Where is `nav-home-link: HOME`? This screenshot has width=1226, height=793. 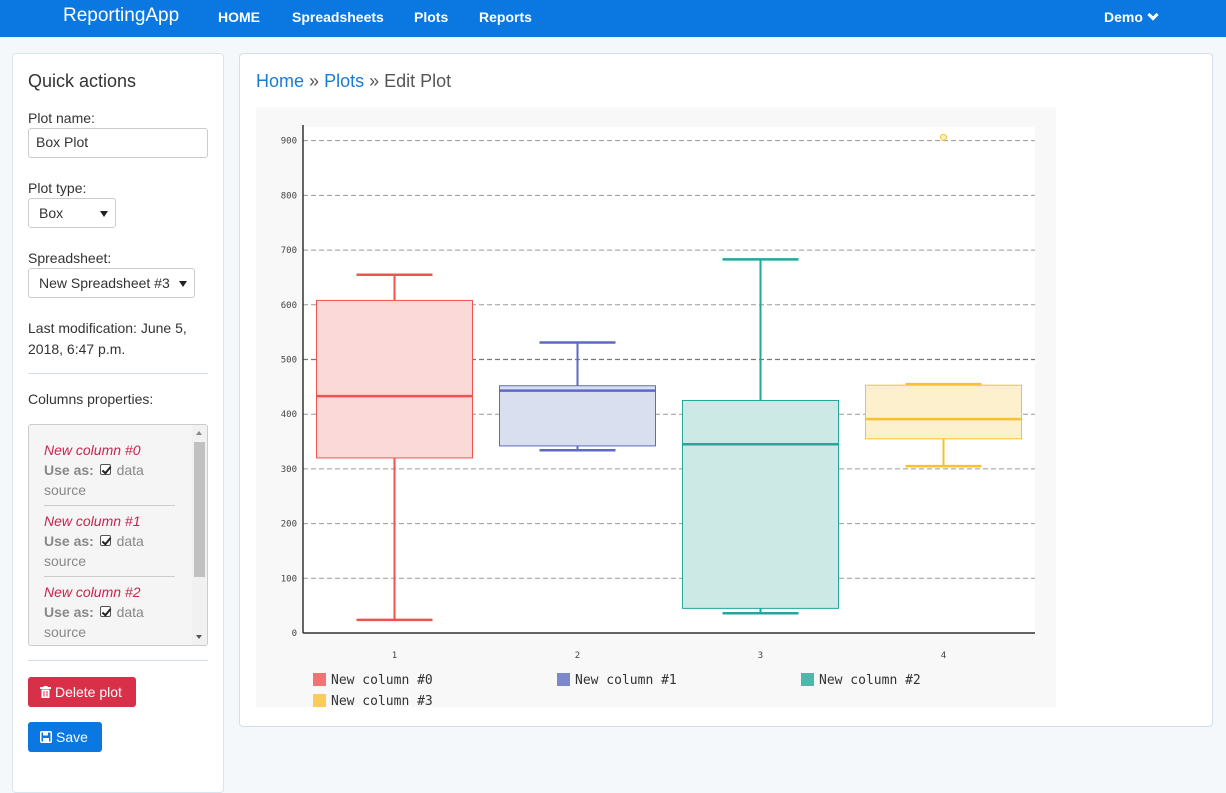
nav-home-link: HOME is located at coordinates (239, 17).